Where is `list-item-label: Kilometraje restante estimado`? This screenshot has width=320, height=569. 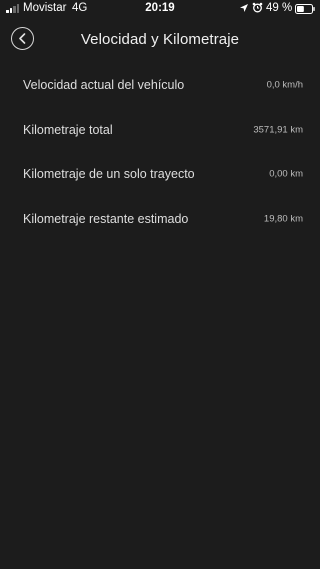 list-item-label: Kilometraje restante estimado is located at coordinates (106, 218).